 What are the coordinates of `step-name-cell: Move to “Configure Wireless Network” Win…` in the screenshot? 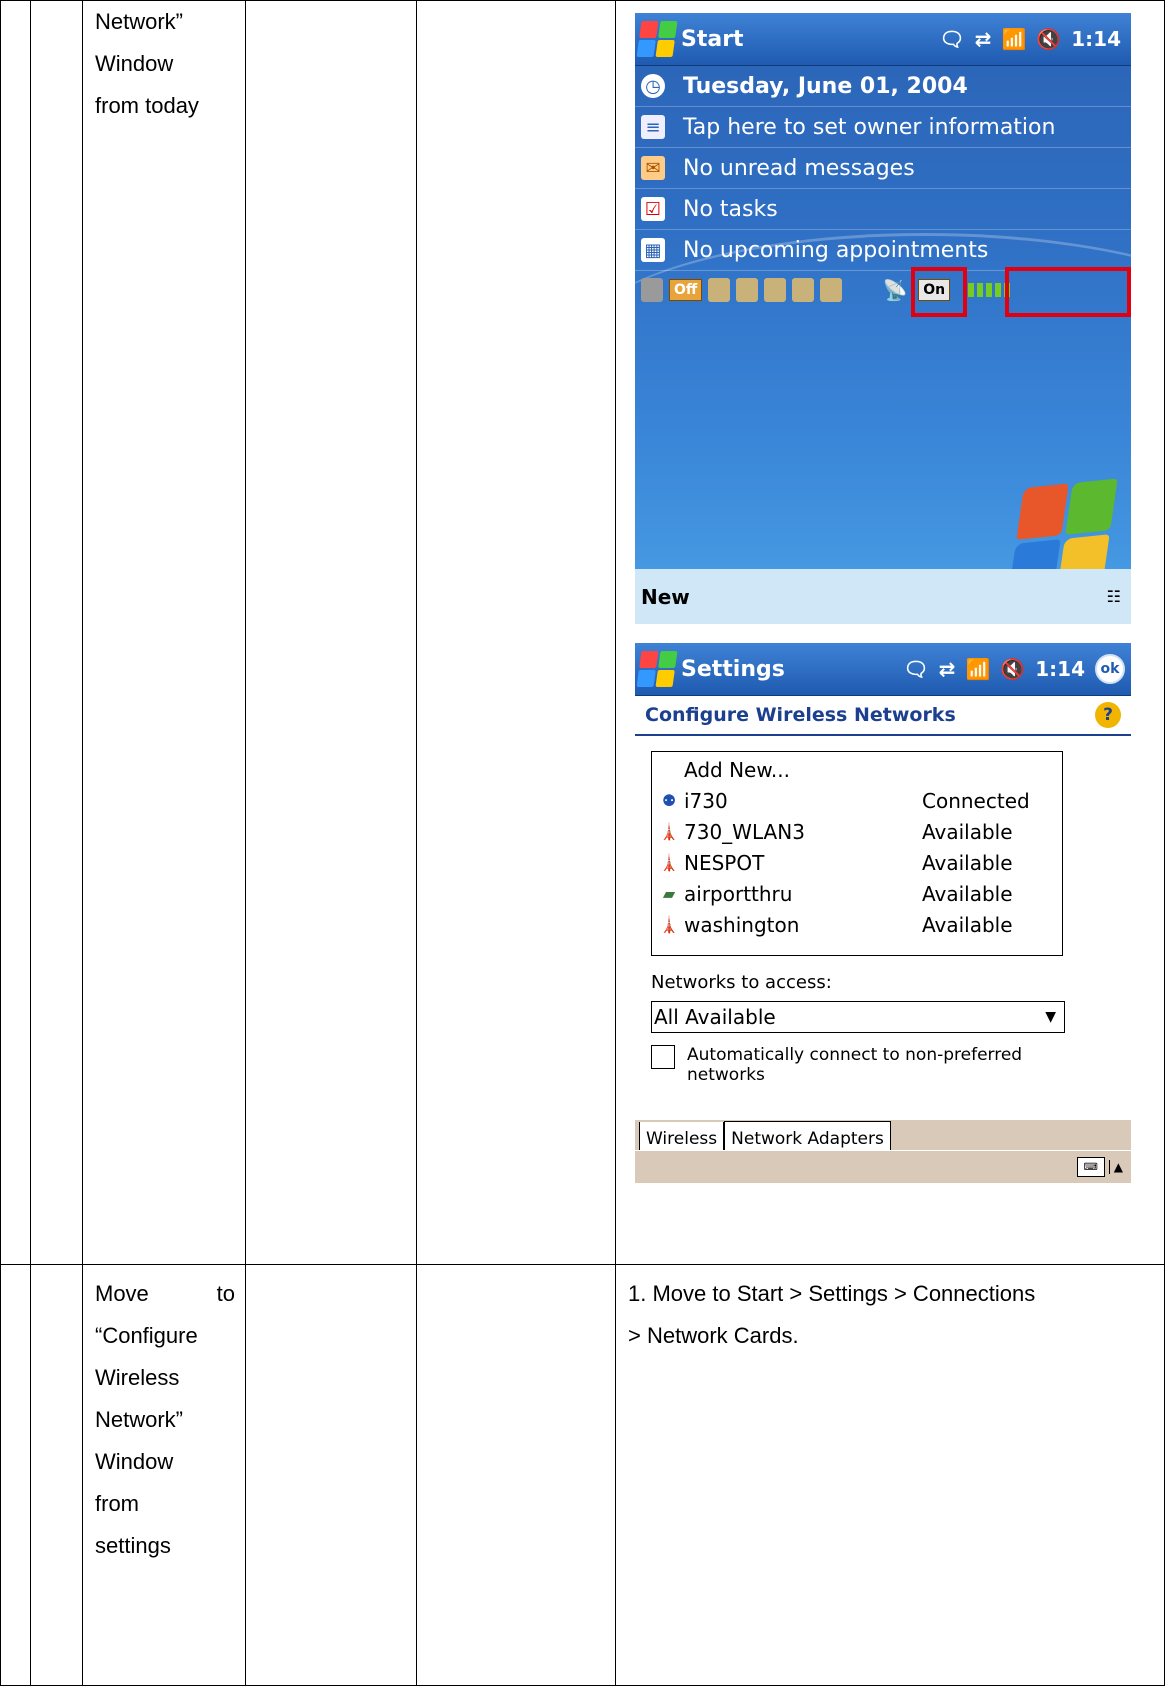 It's located at (164, 1475).